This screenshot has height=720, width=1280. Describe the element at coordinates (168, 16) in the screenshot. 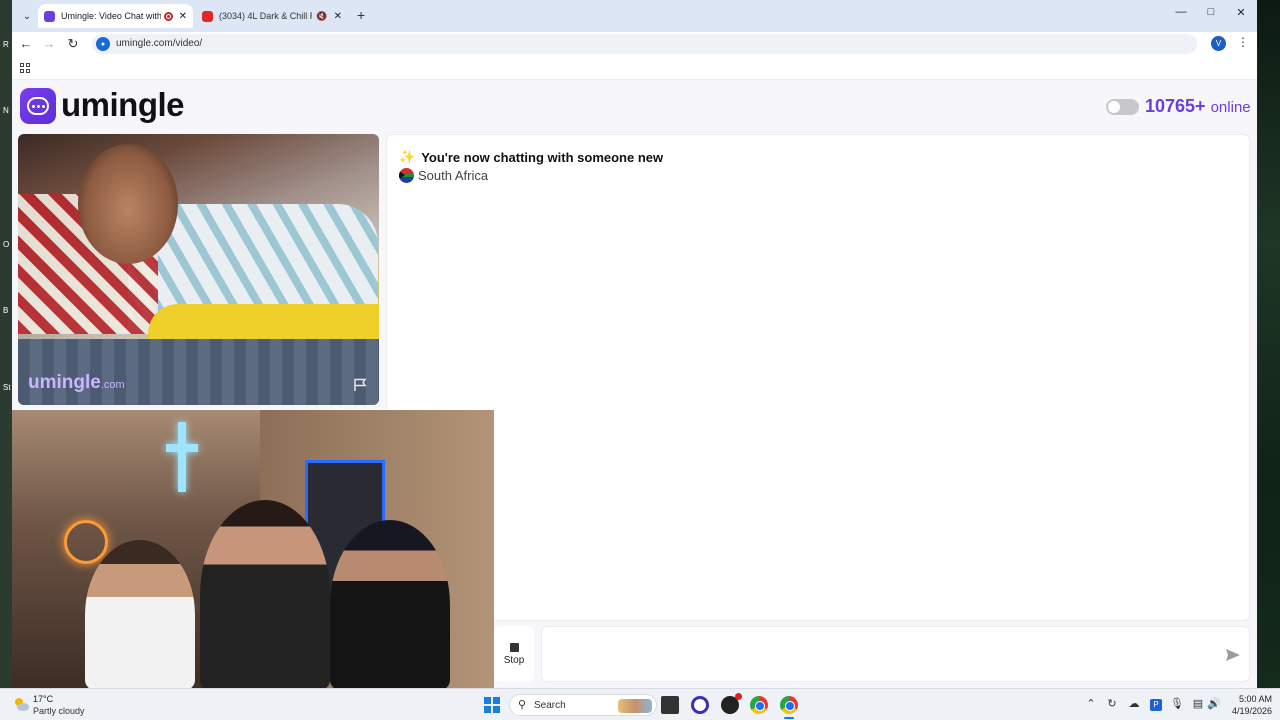

I see `recording-icon` at that location.